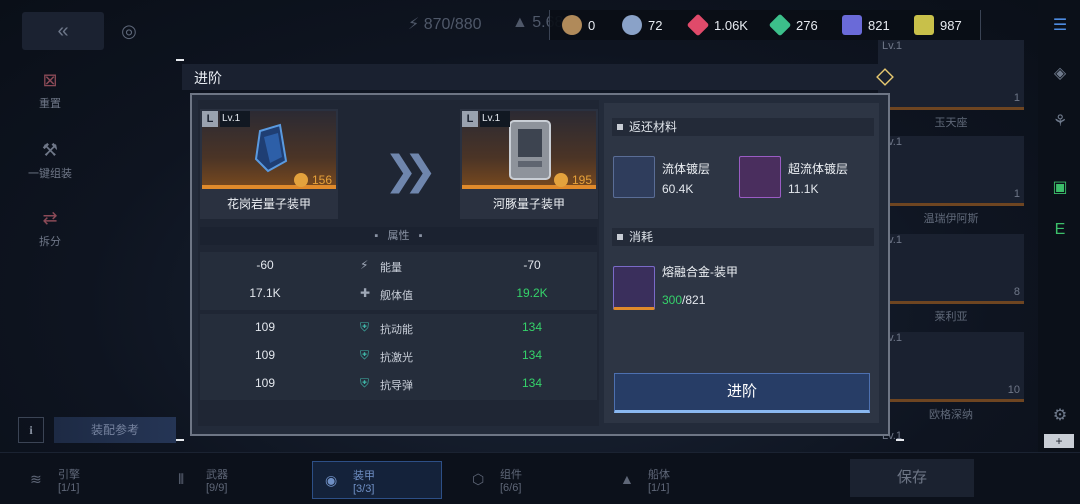 The image size is (1080, 504). What do you see at coordinates (364, 265) in the screenshot?
I see `energy-icon: ⚡` at bounding box center [364, 265].